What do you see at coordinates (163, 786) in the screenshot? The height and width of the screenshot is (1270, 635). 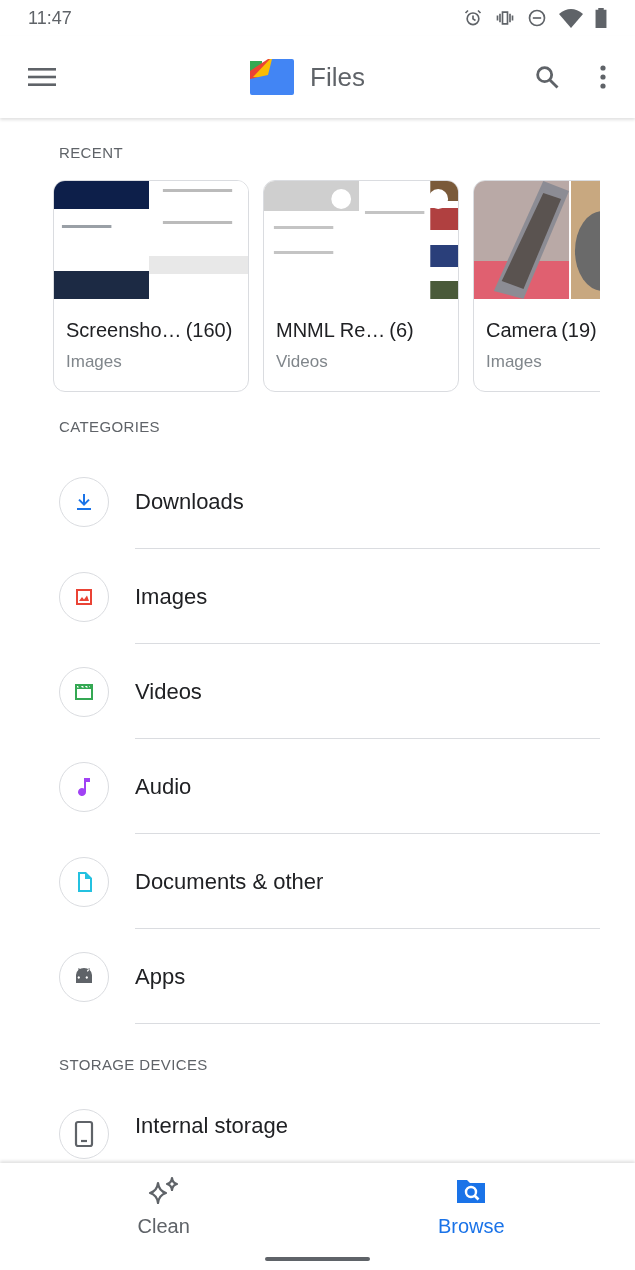 I see `category-label: Audio` at bounding box center [163, 786].